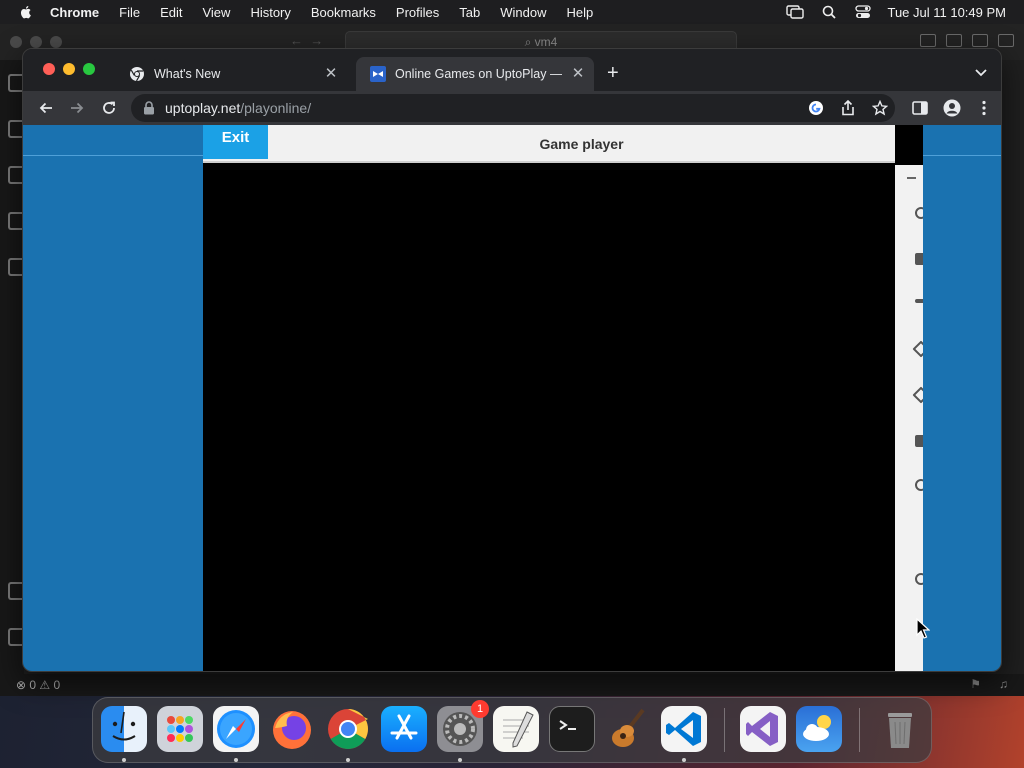 The image size is (1024, 768). Describe the element at coordinates (404, 729) in the screenshot. I see `app-store-icon` at that location.